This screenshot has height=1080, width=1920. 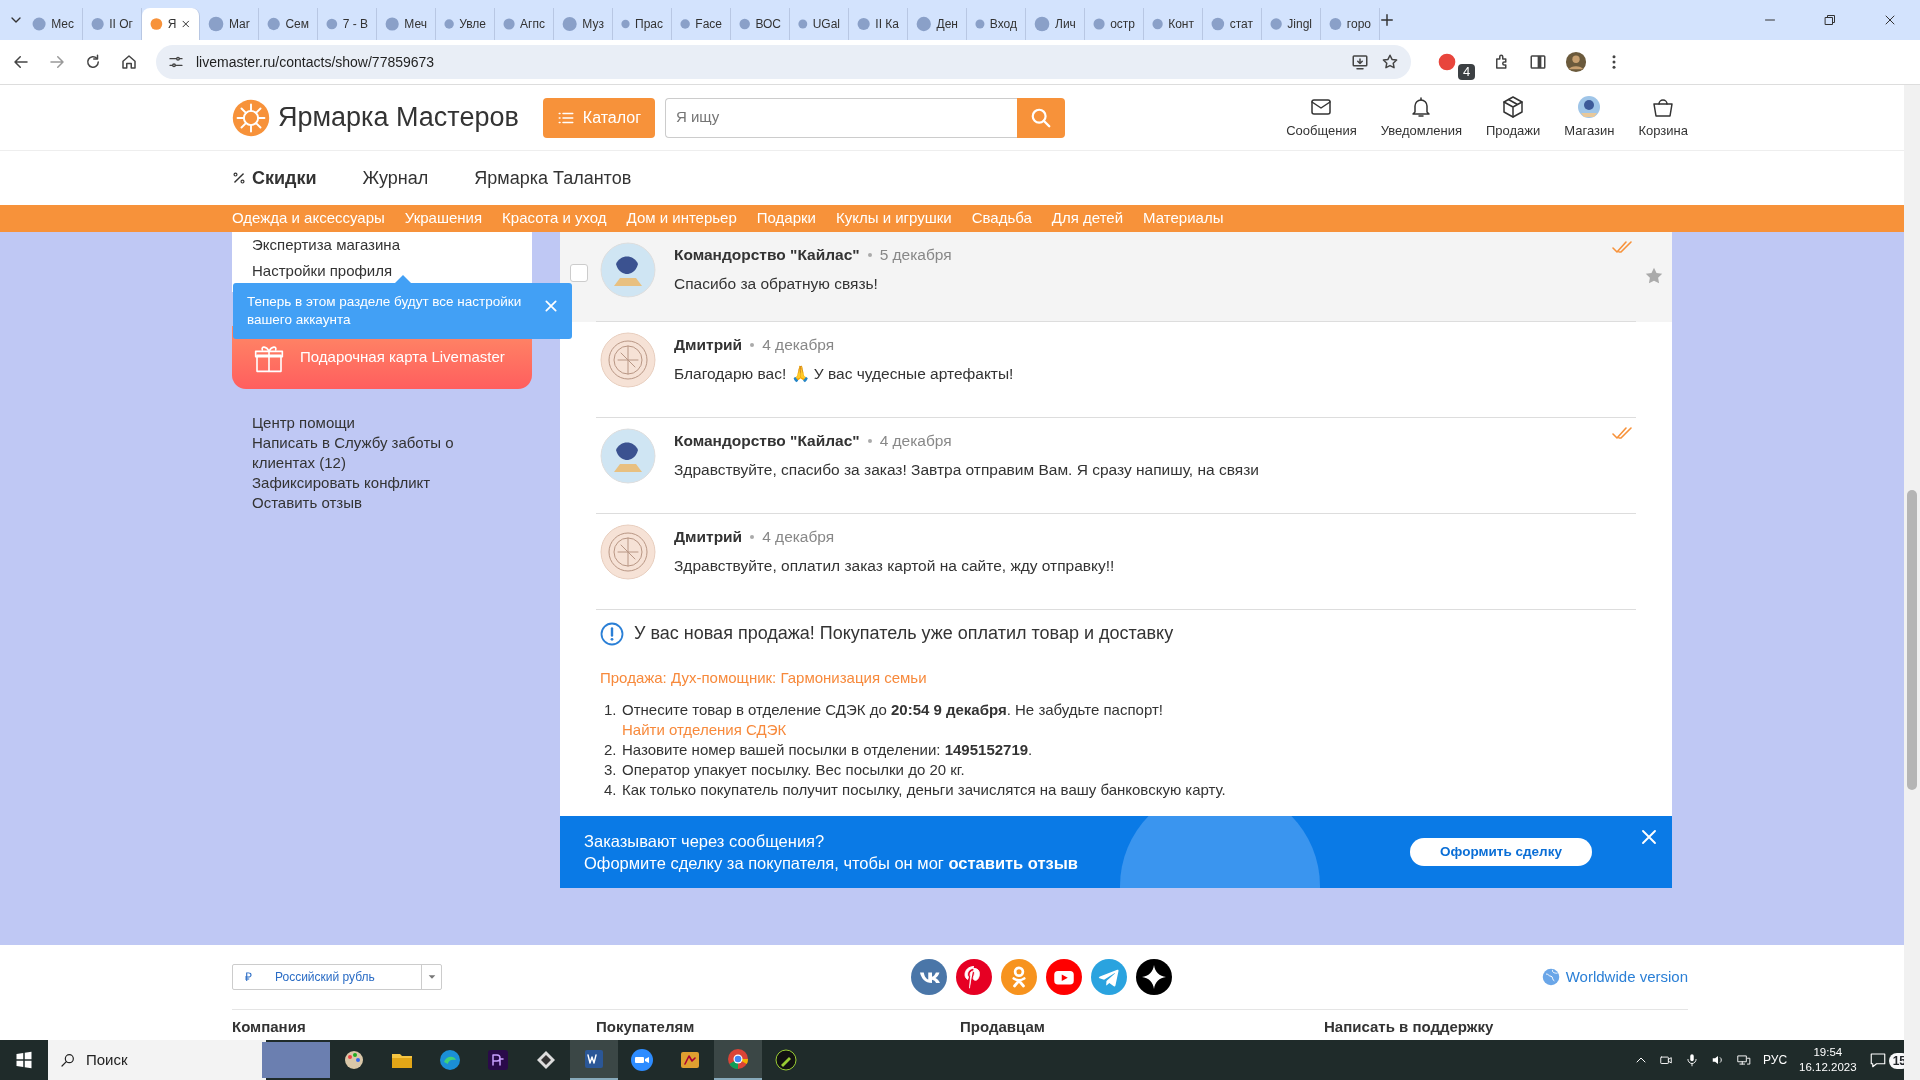 I want to click on message-row: Командорство "Кайлас" 4 декабря Здравствуйте, спасибо за заказ! Завтра отправим Вам. Я сразу напишу, на связи, so click(x=1116, y=466).